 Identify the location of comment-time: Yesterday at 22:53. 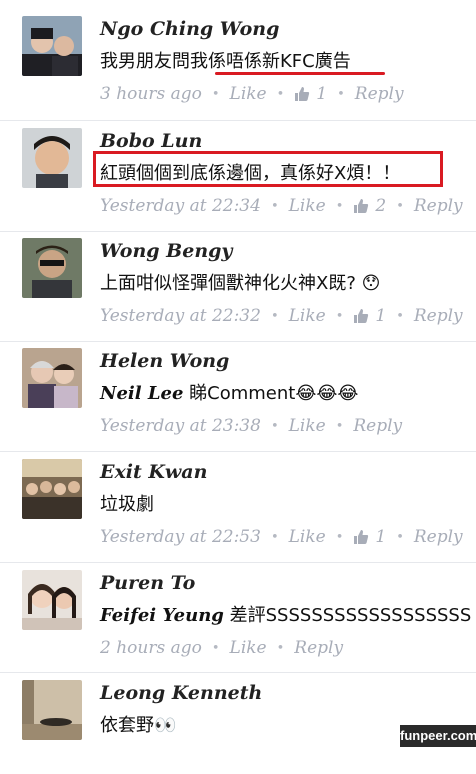
(180, 537).